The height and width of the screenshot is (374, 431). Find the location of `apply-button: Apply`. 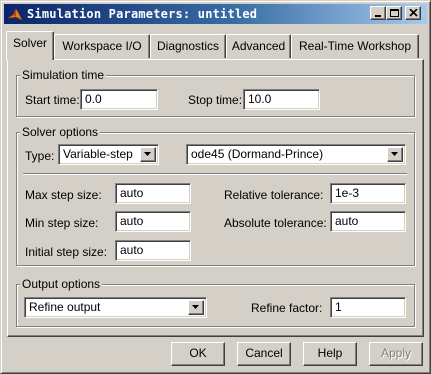

apply-button: Apply is located at coordinates (396, 354).